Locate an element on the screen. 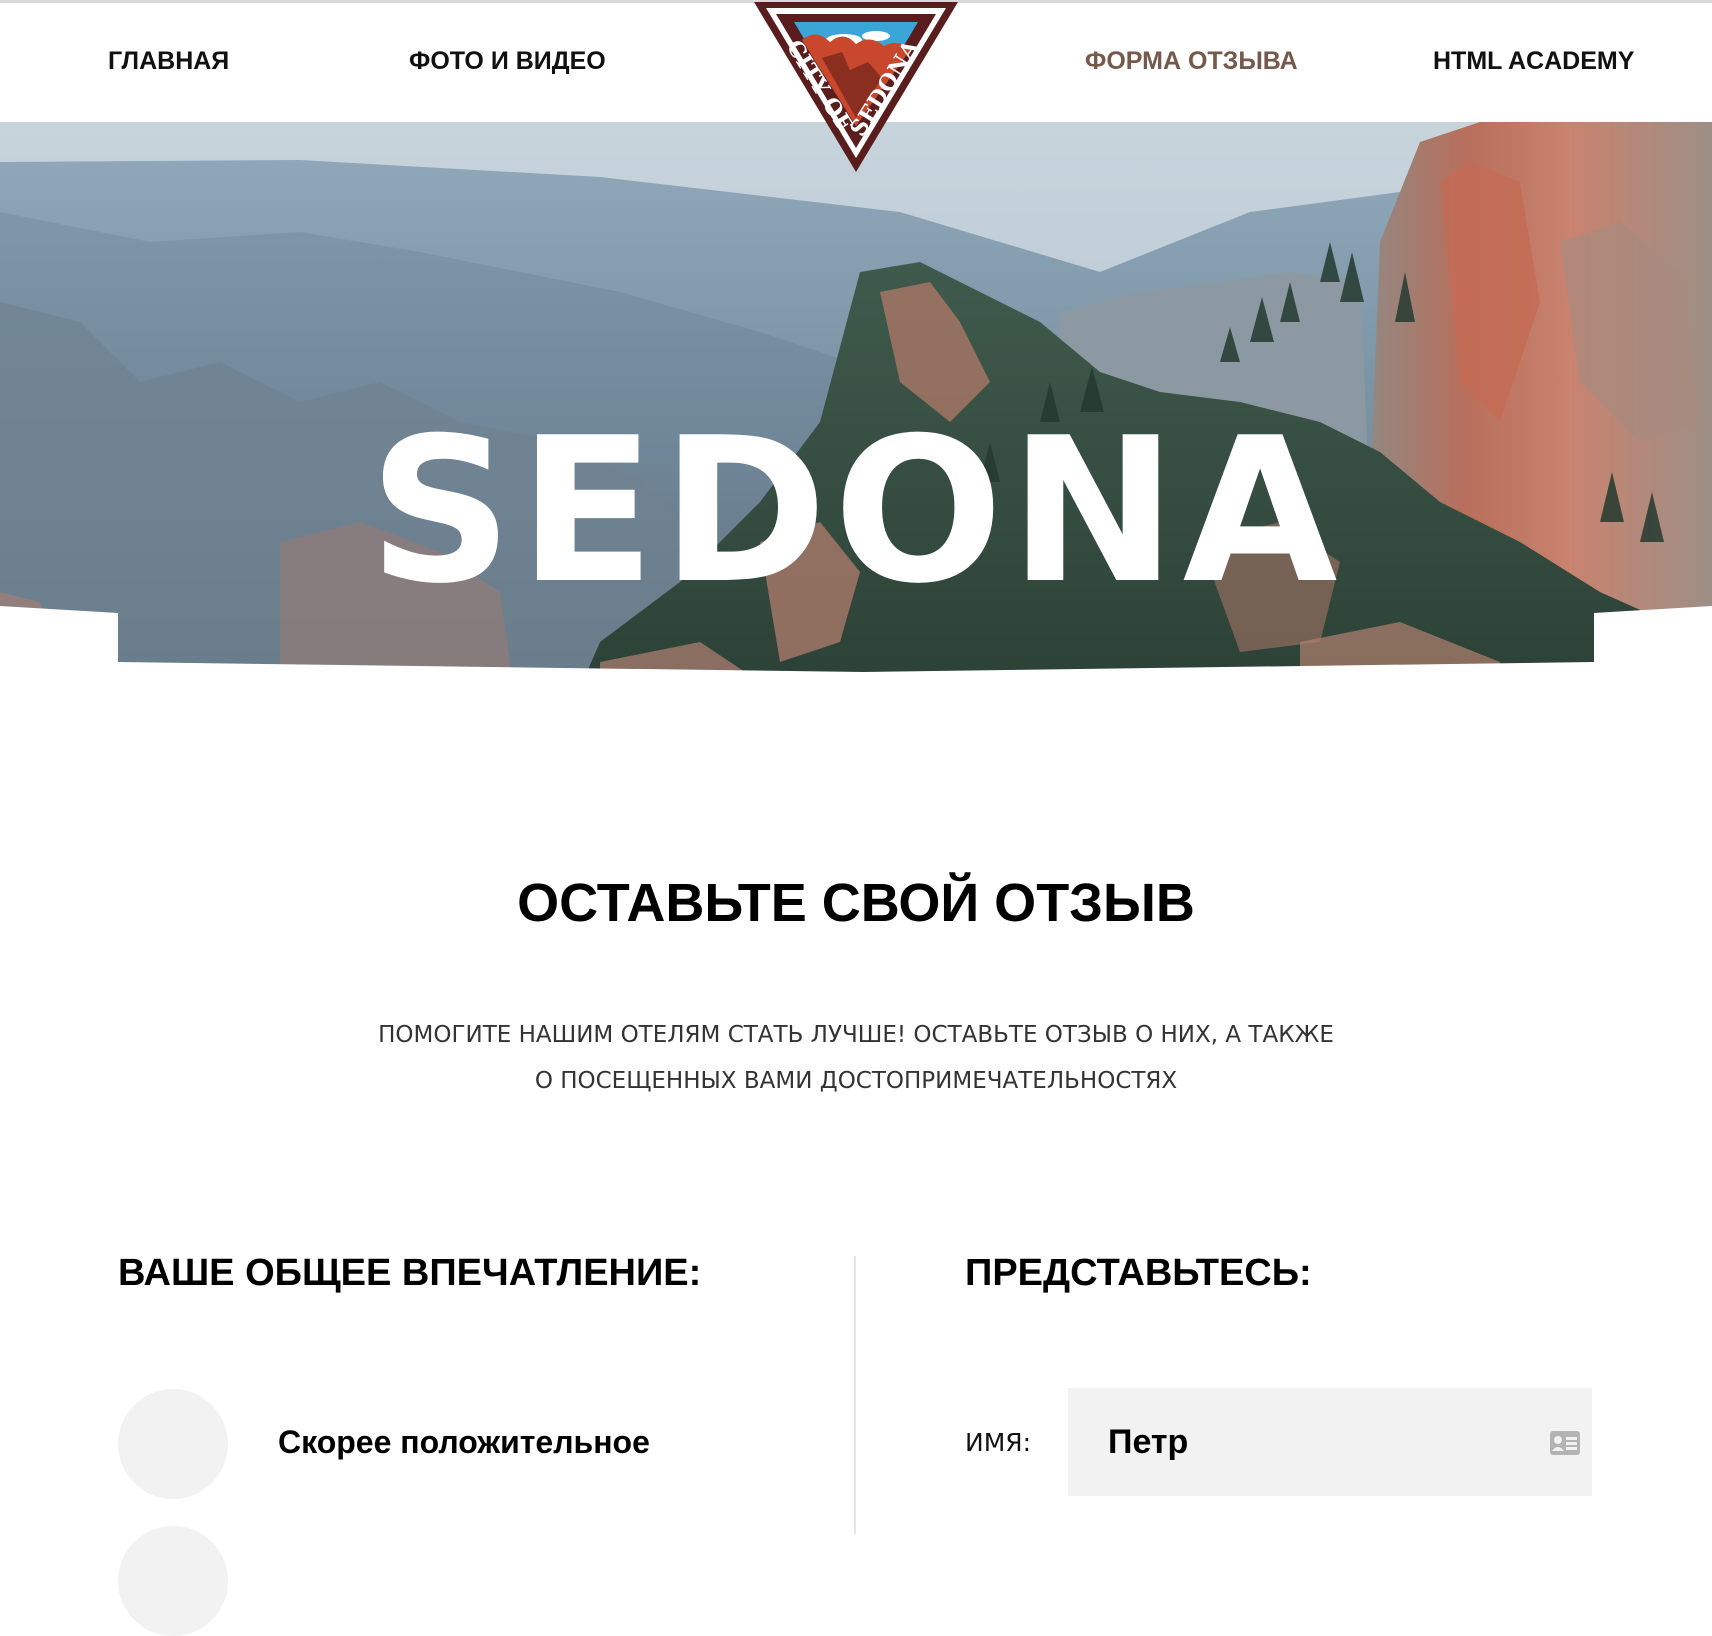 This screenshot has height=1636, width=1712. nav-link-html-academy: HTML ACADEMY is located at coordinates (1533, 61).